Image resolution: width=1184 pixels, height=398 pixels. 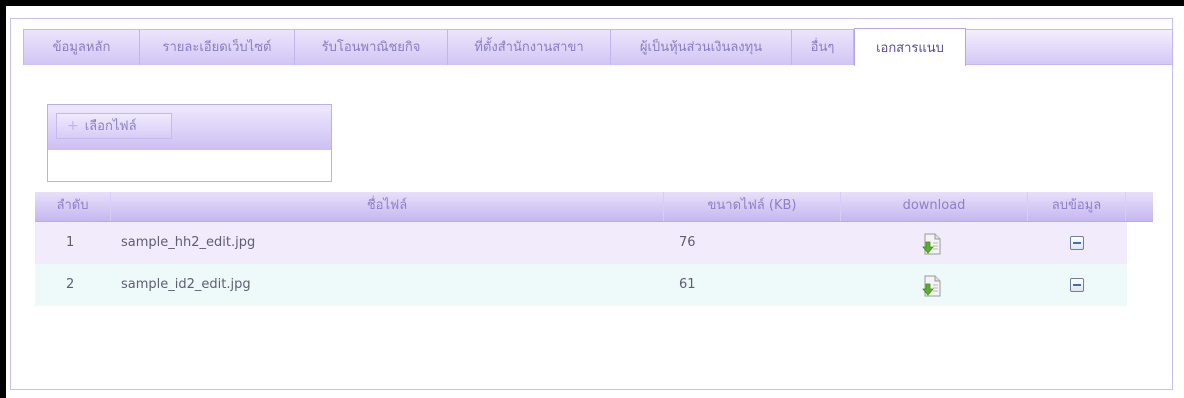 I want to click on header-delete: ลบข้อมูล, so click(x=1077, y=206).